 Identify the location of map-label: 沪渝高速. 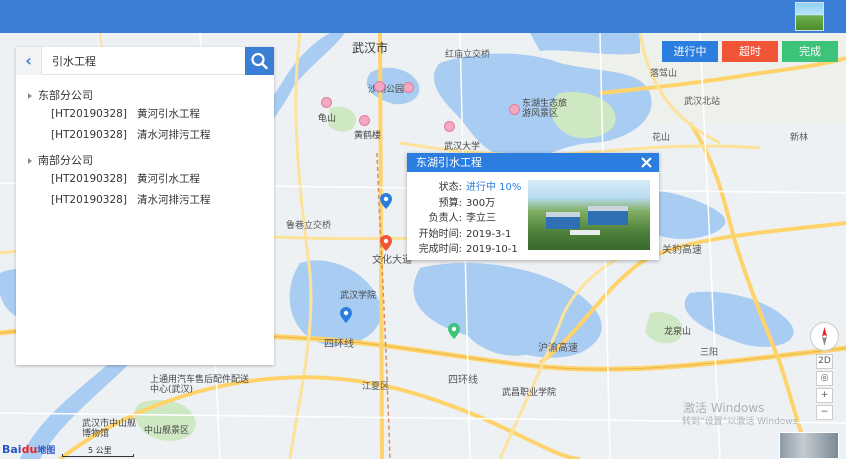
(558, 348).